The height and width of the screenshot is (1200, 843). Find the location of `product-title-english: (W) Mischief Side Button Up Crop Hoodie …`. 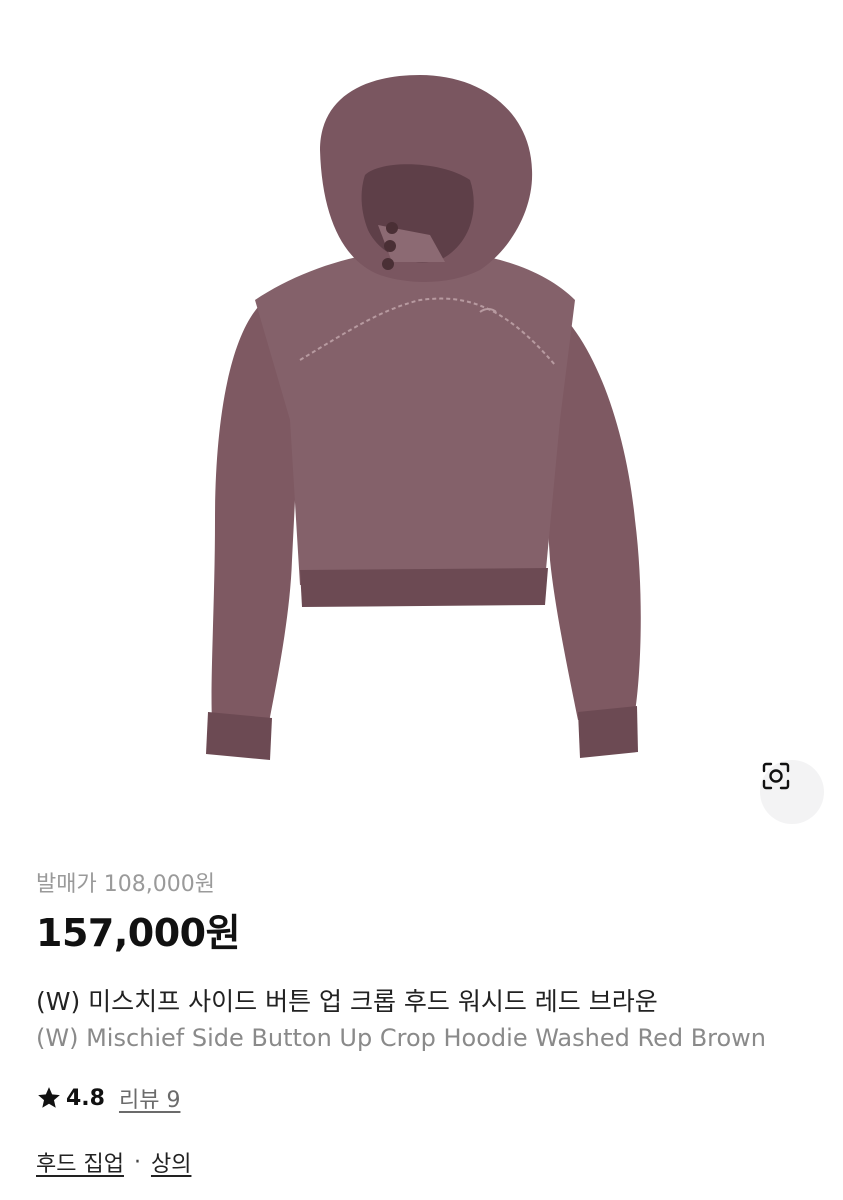

product-title-english: (W) Mischief Side Button Up Crop Hoodie … is located at coordinates (401, 1038).